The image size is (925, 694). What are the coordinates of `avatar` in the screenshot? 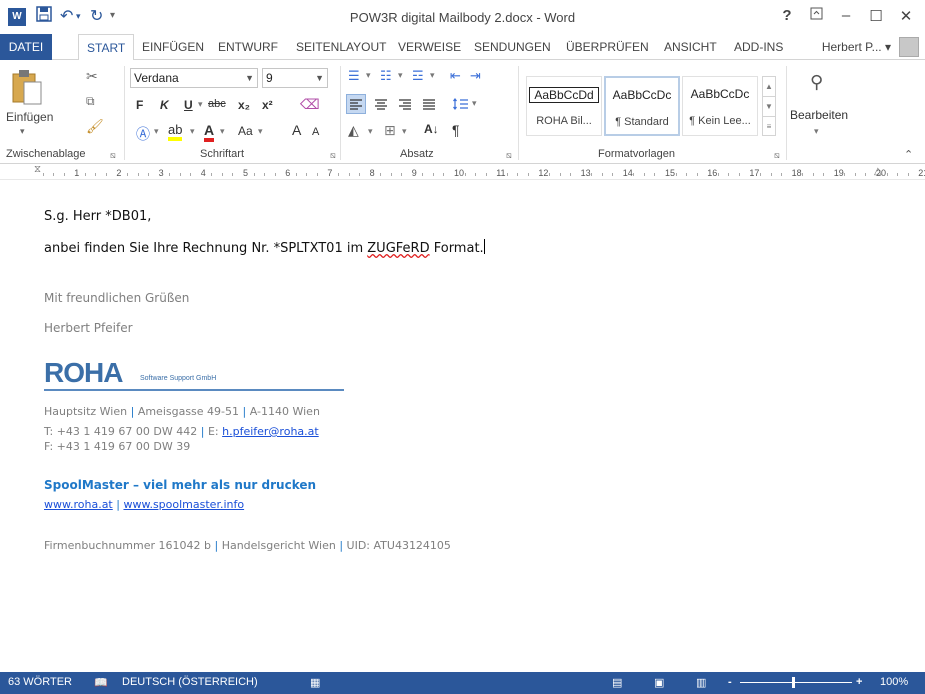 It's located at (909, 47).